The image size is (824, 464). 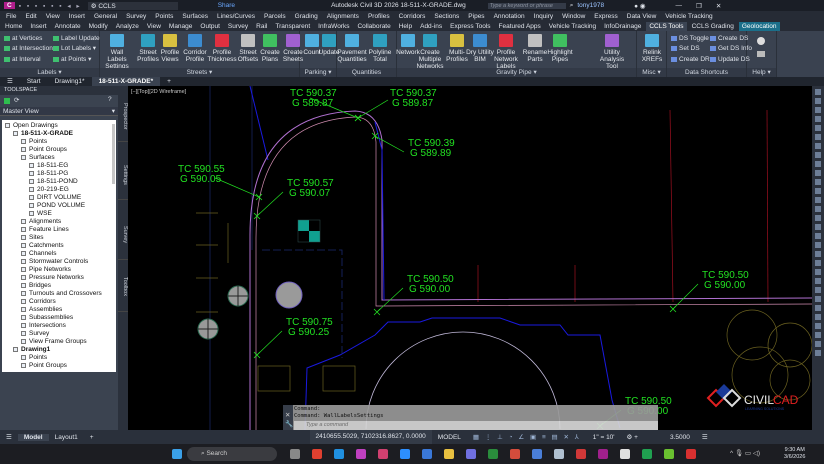 What do you see at coordinates (373, 26) in the screenshot?
I see `tab-collaborate: Collaborate` at bounding box center [373, 26].